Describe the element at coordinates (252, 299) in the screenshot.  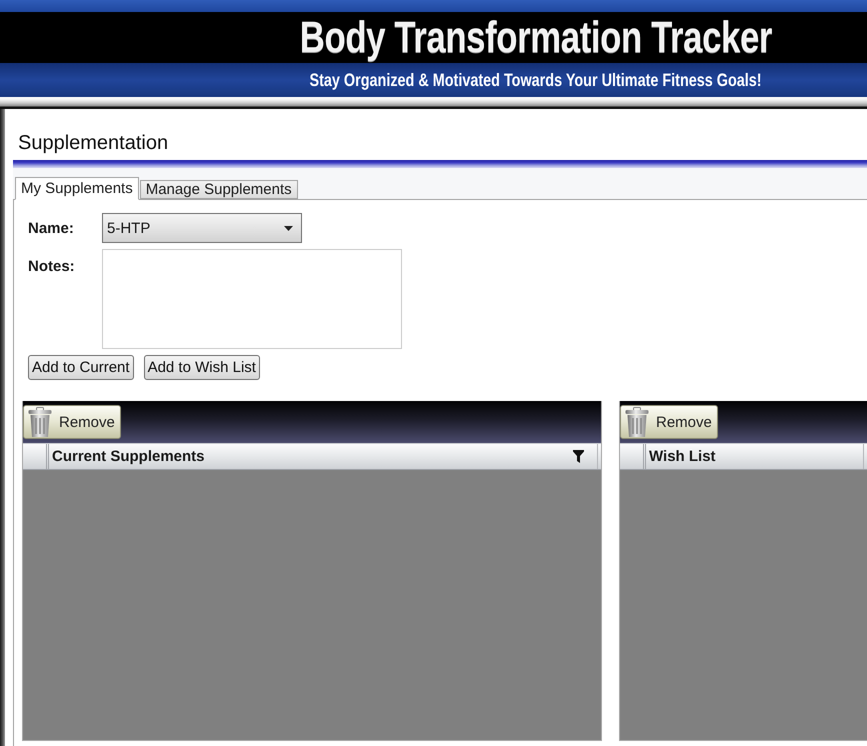
I see `notes-field` at that location.